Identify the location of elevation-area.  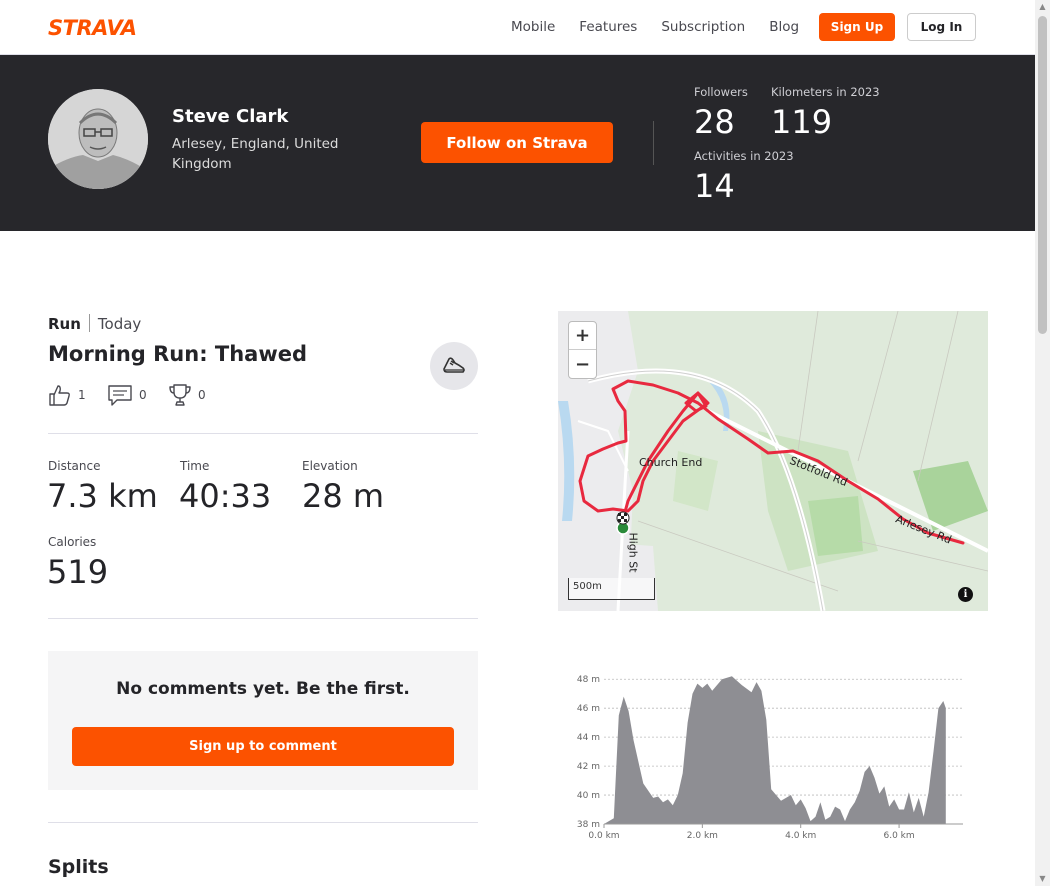
(775, 750).